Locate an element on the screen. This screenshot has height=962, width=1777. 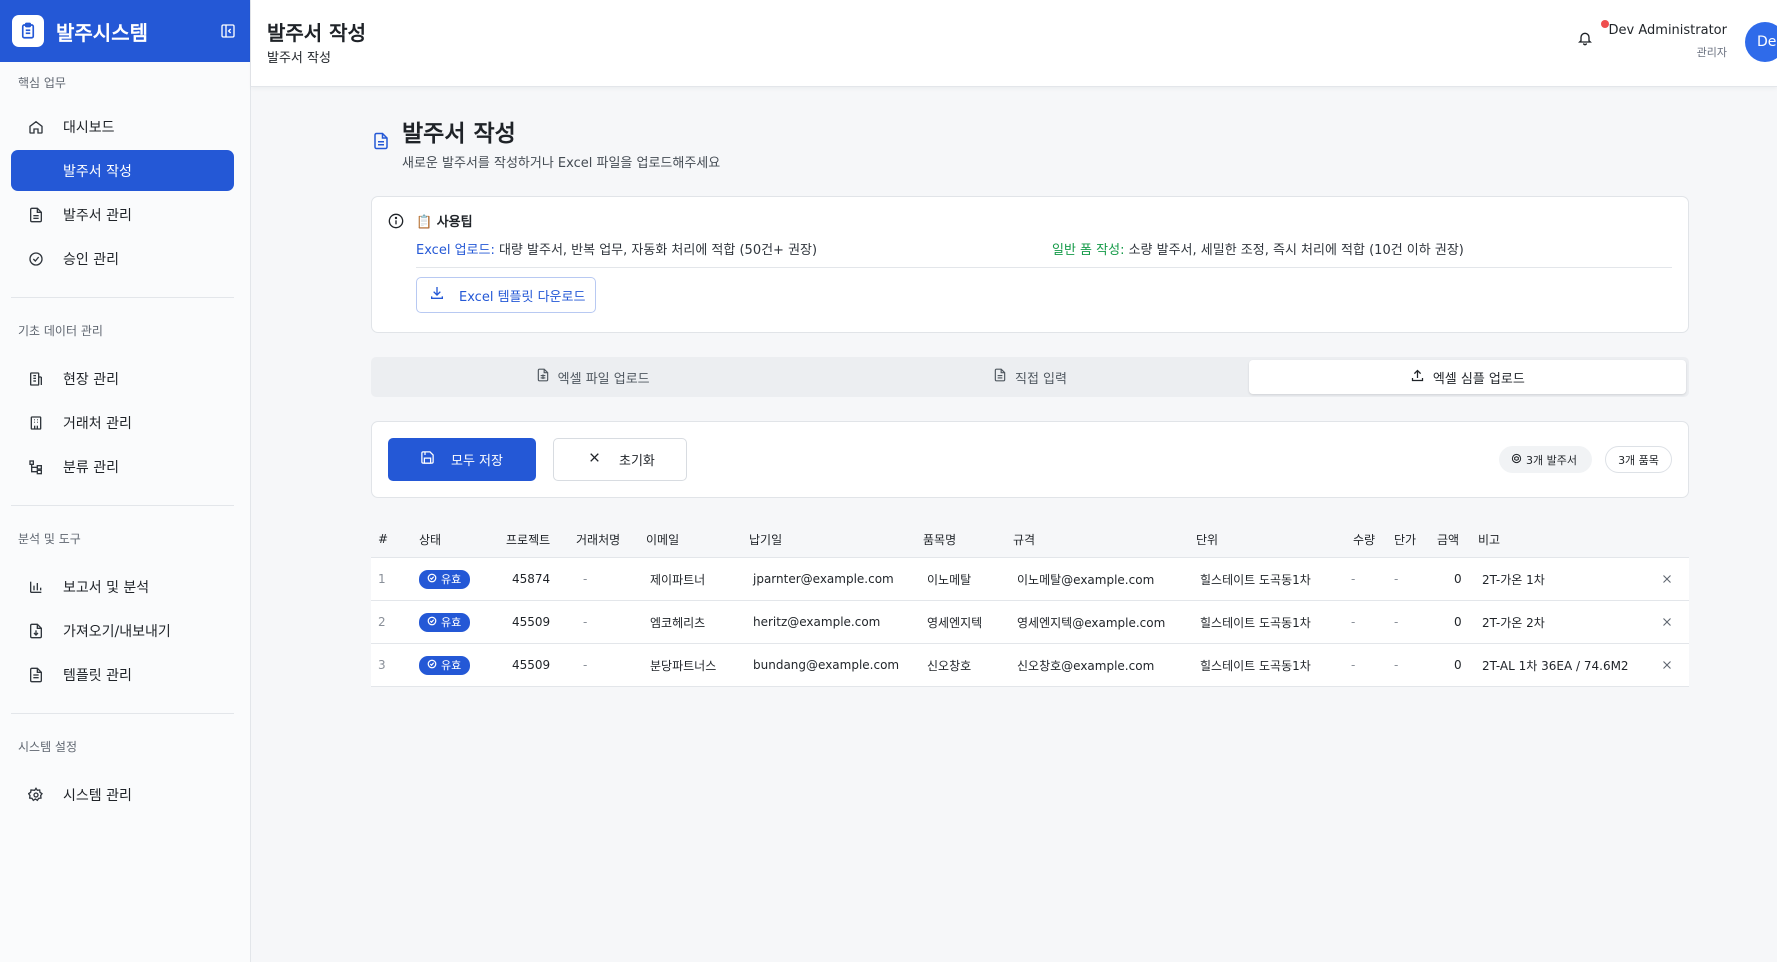
tip-form-label: 일반 폼 작성: is located at coordinates (1088, 250).